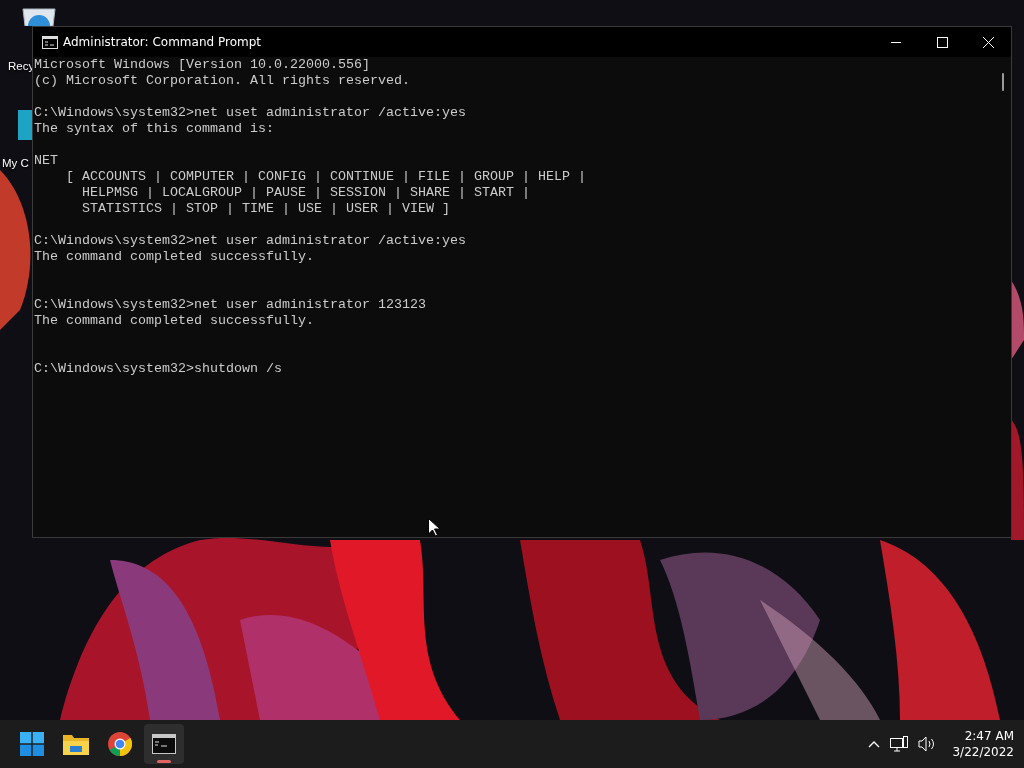  I want to click on console-line: NET, so click(46, 161).